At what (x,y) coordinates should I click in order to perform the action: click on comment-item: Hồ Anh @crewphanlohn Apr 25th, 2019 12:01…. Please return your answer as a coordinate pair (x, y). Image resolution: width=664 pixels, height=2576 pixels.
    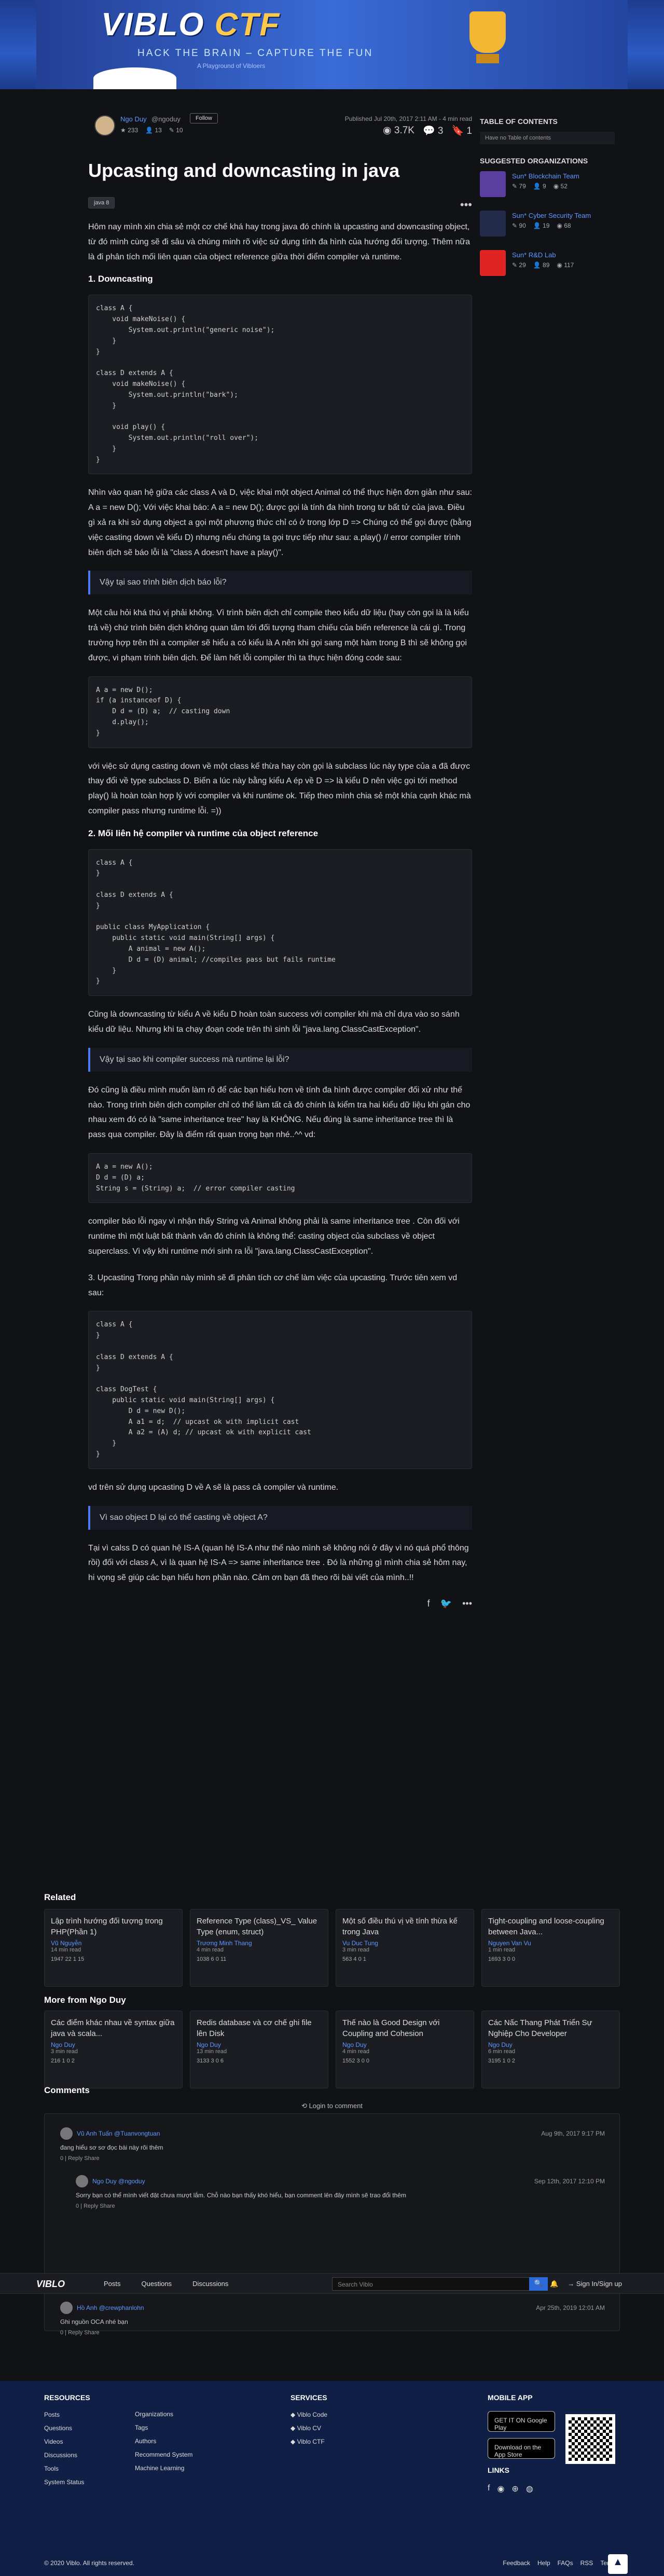
    Looking at the image, I should click on (332, 2319).